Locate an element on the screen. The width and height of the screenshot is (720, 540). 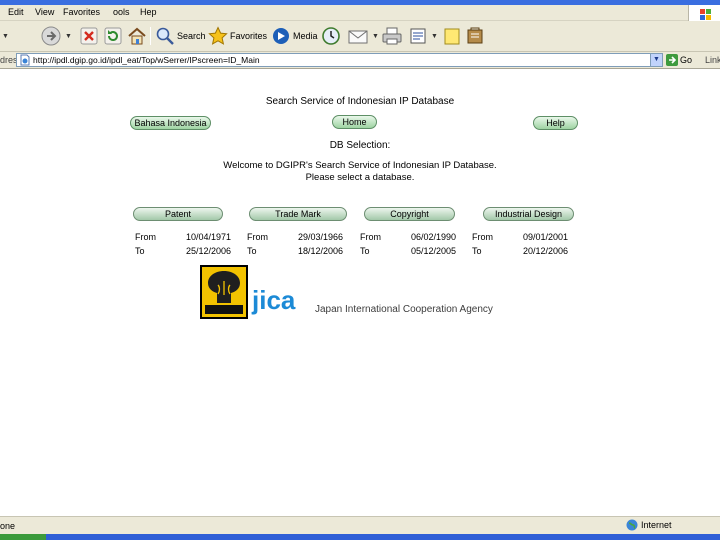
from-date: 10/04/1971 is located at coordinates (209, 237).